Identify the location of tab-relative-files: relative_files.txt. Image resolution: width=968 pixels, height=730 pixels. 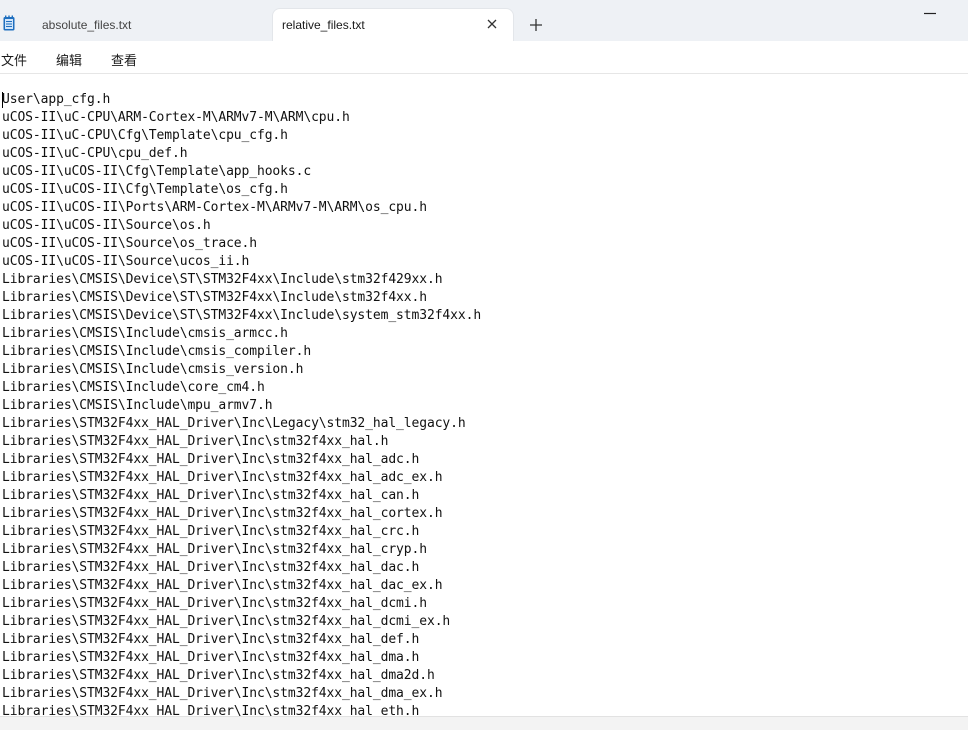
(393, 25).